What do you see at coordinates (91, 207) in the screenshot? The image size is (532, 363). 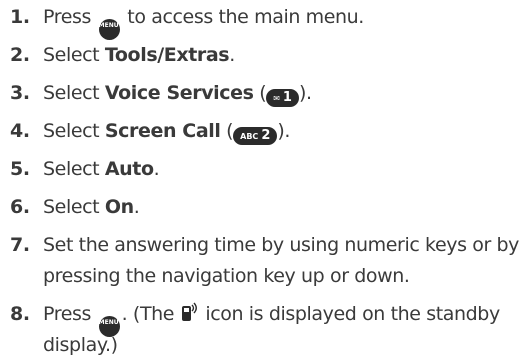 I see `step-text: Select On.` at bounding box center [91, 207].